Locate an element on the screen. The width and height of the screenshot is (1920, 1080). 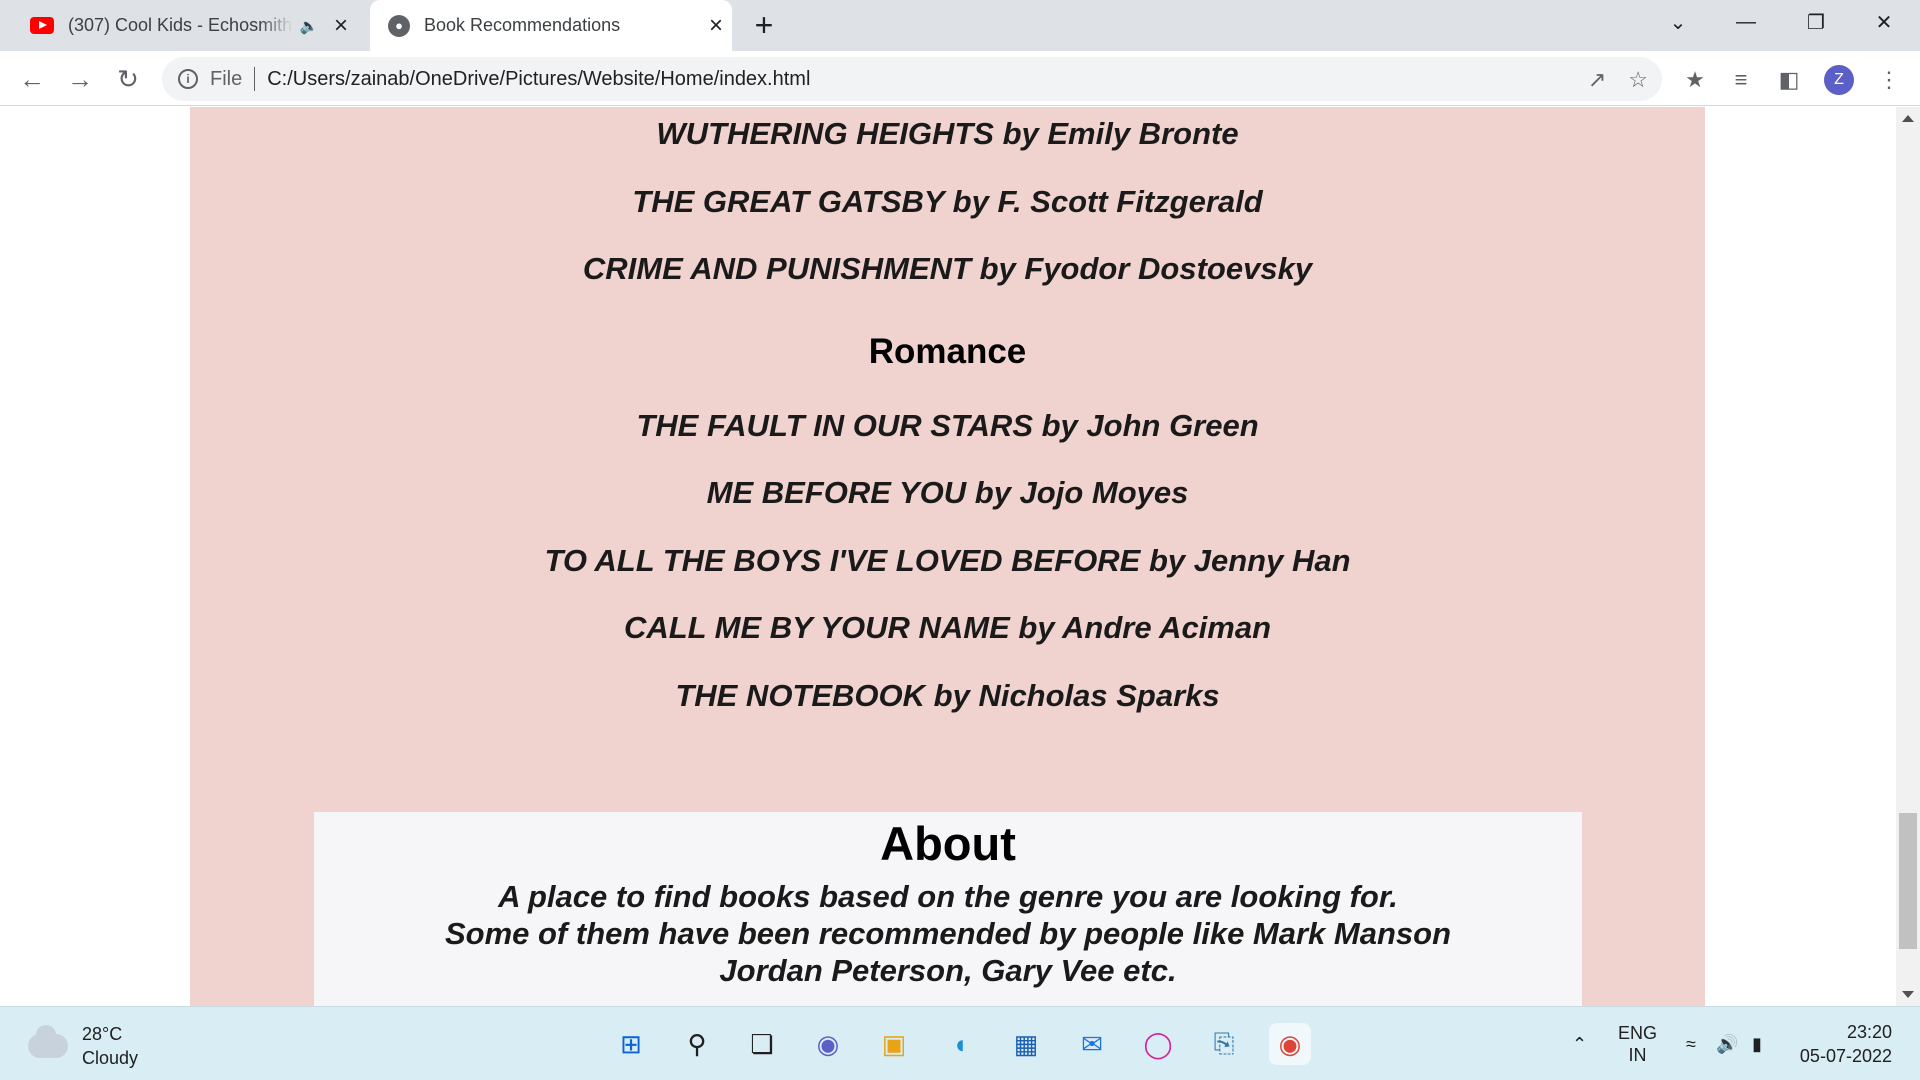
scroll-down-arrow-icon is located at coordinates (1908, 994).